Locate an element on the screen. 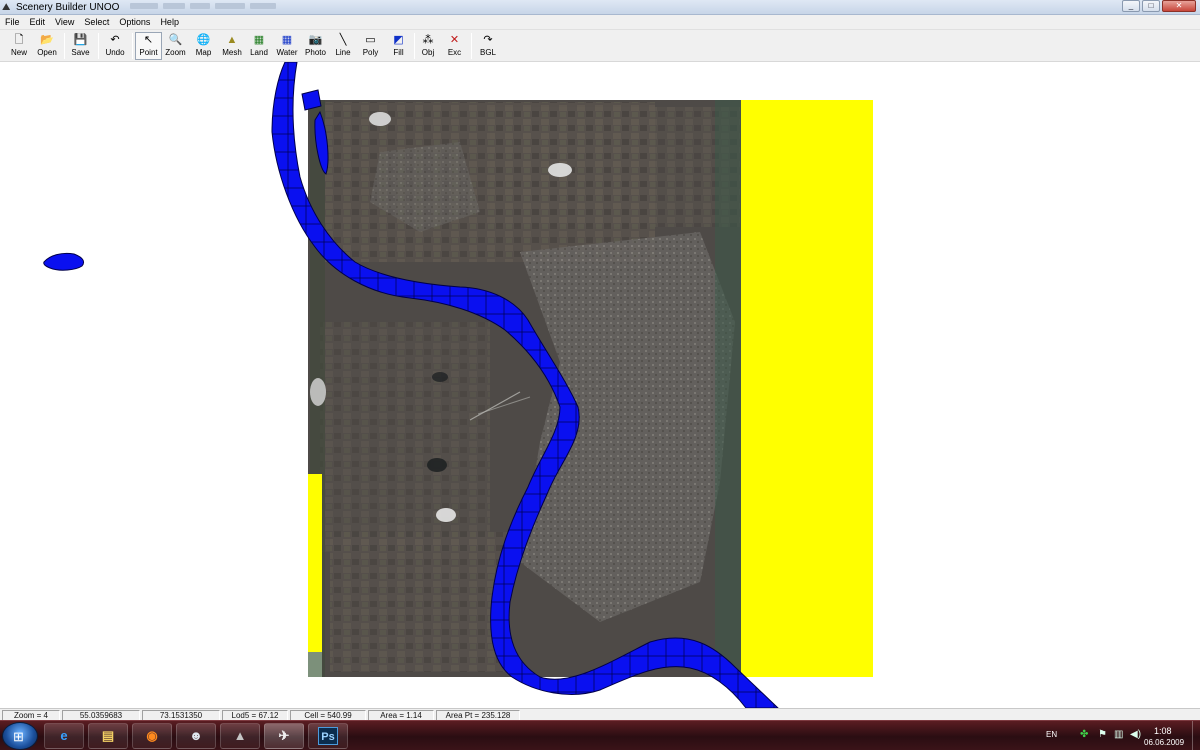 This screenshot has width=1200, height=750. bgl-button: ↷ BGL is located at coordinates (488, 46).